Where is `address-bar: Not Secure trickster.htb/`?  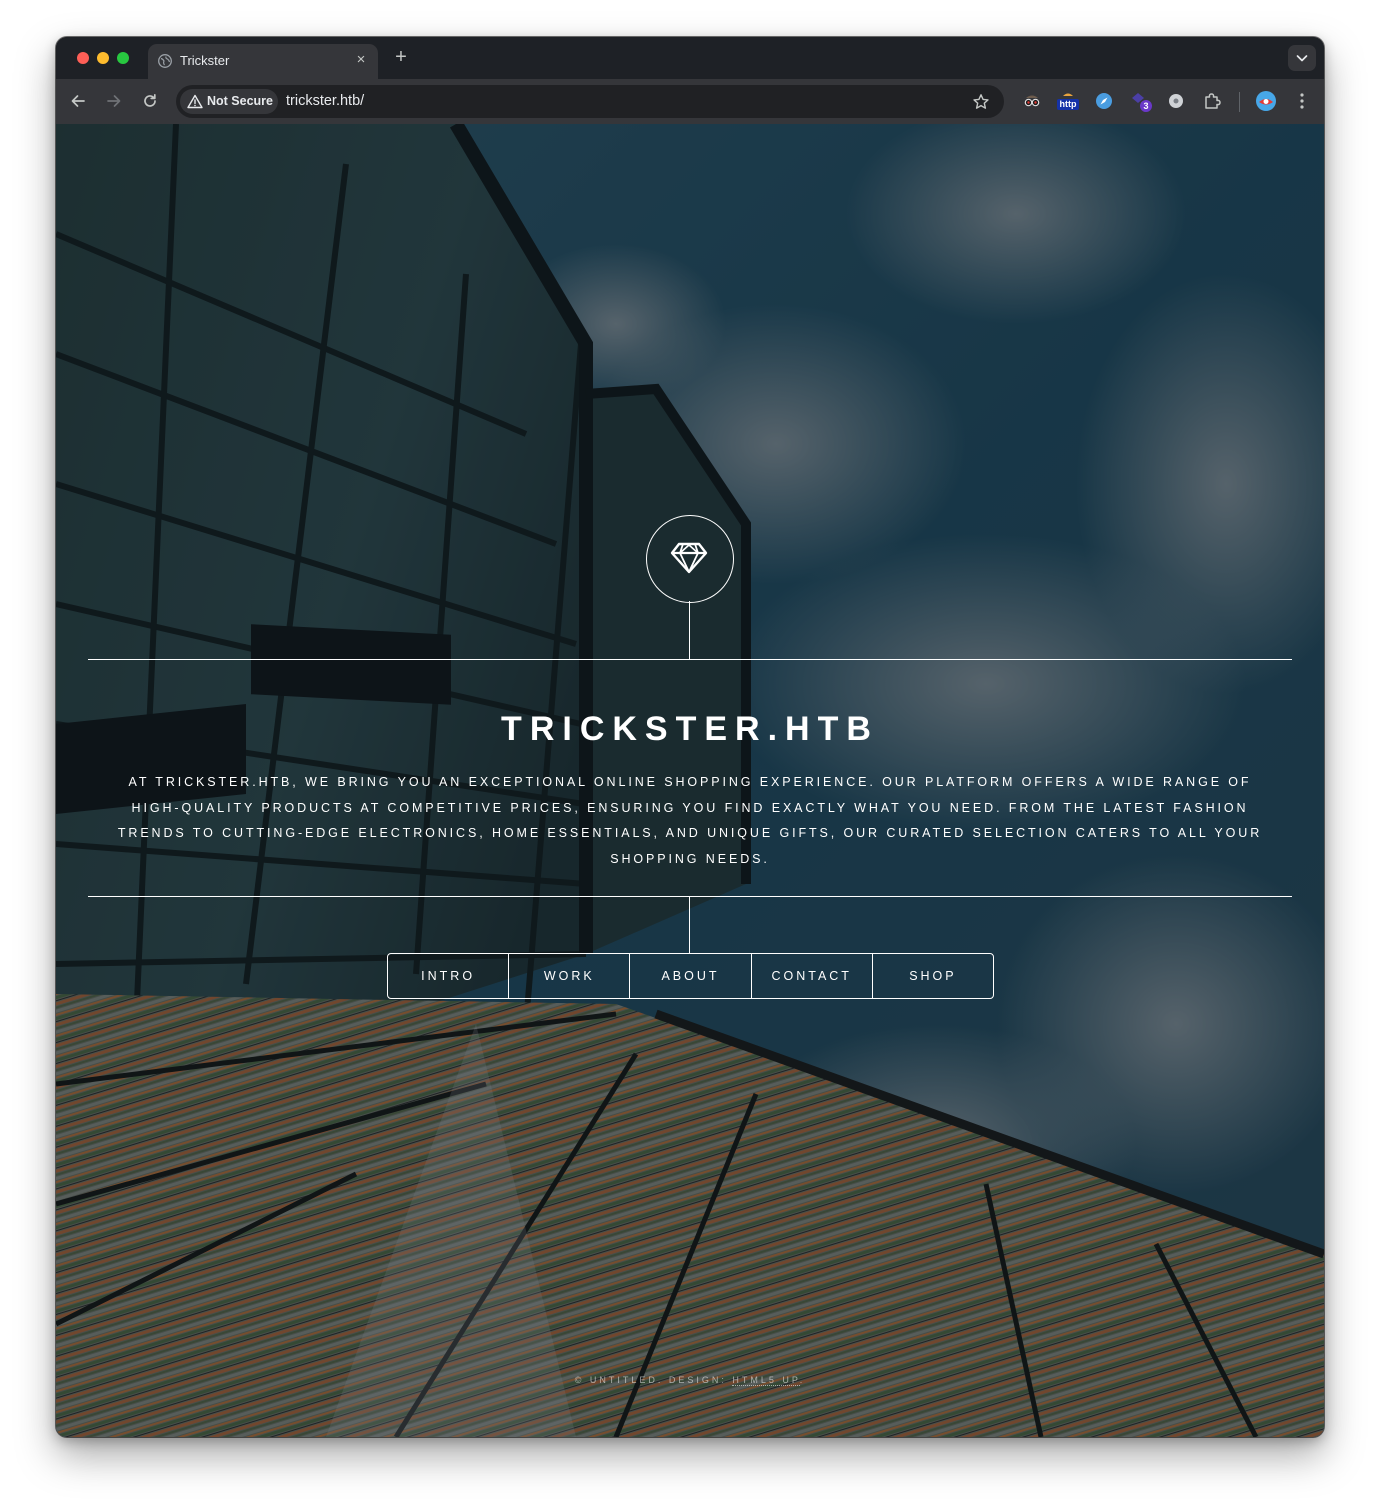
address-bar: Not Secure trickster.htb/ is located at coordinates (590, 101).